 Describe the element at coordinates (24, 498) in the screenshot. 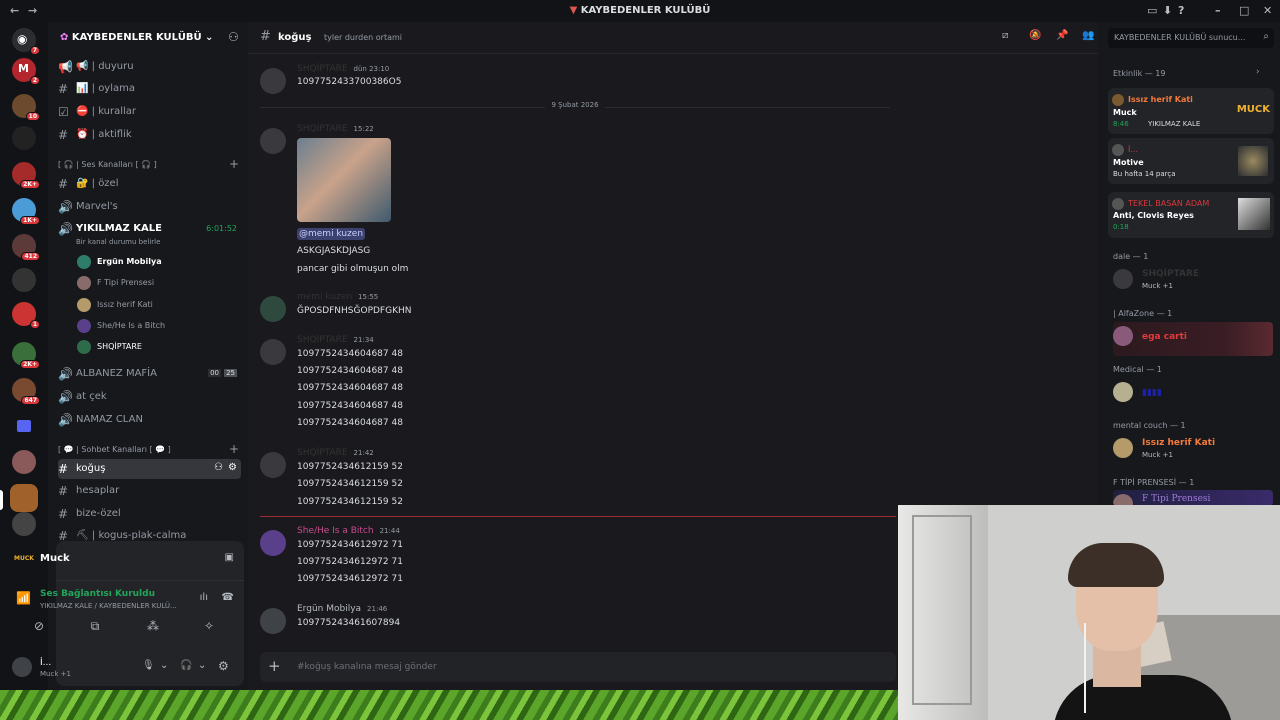

I see `server-icon-active` at that location.